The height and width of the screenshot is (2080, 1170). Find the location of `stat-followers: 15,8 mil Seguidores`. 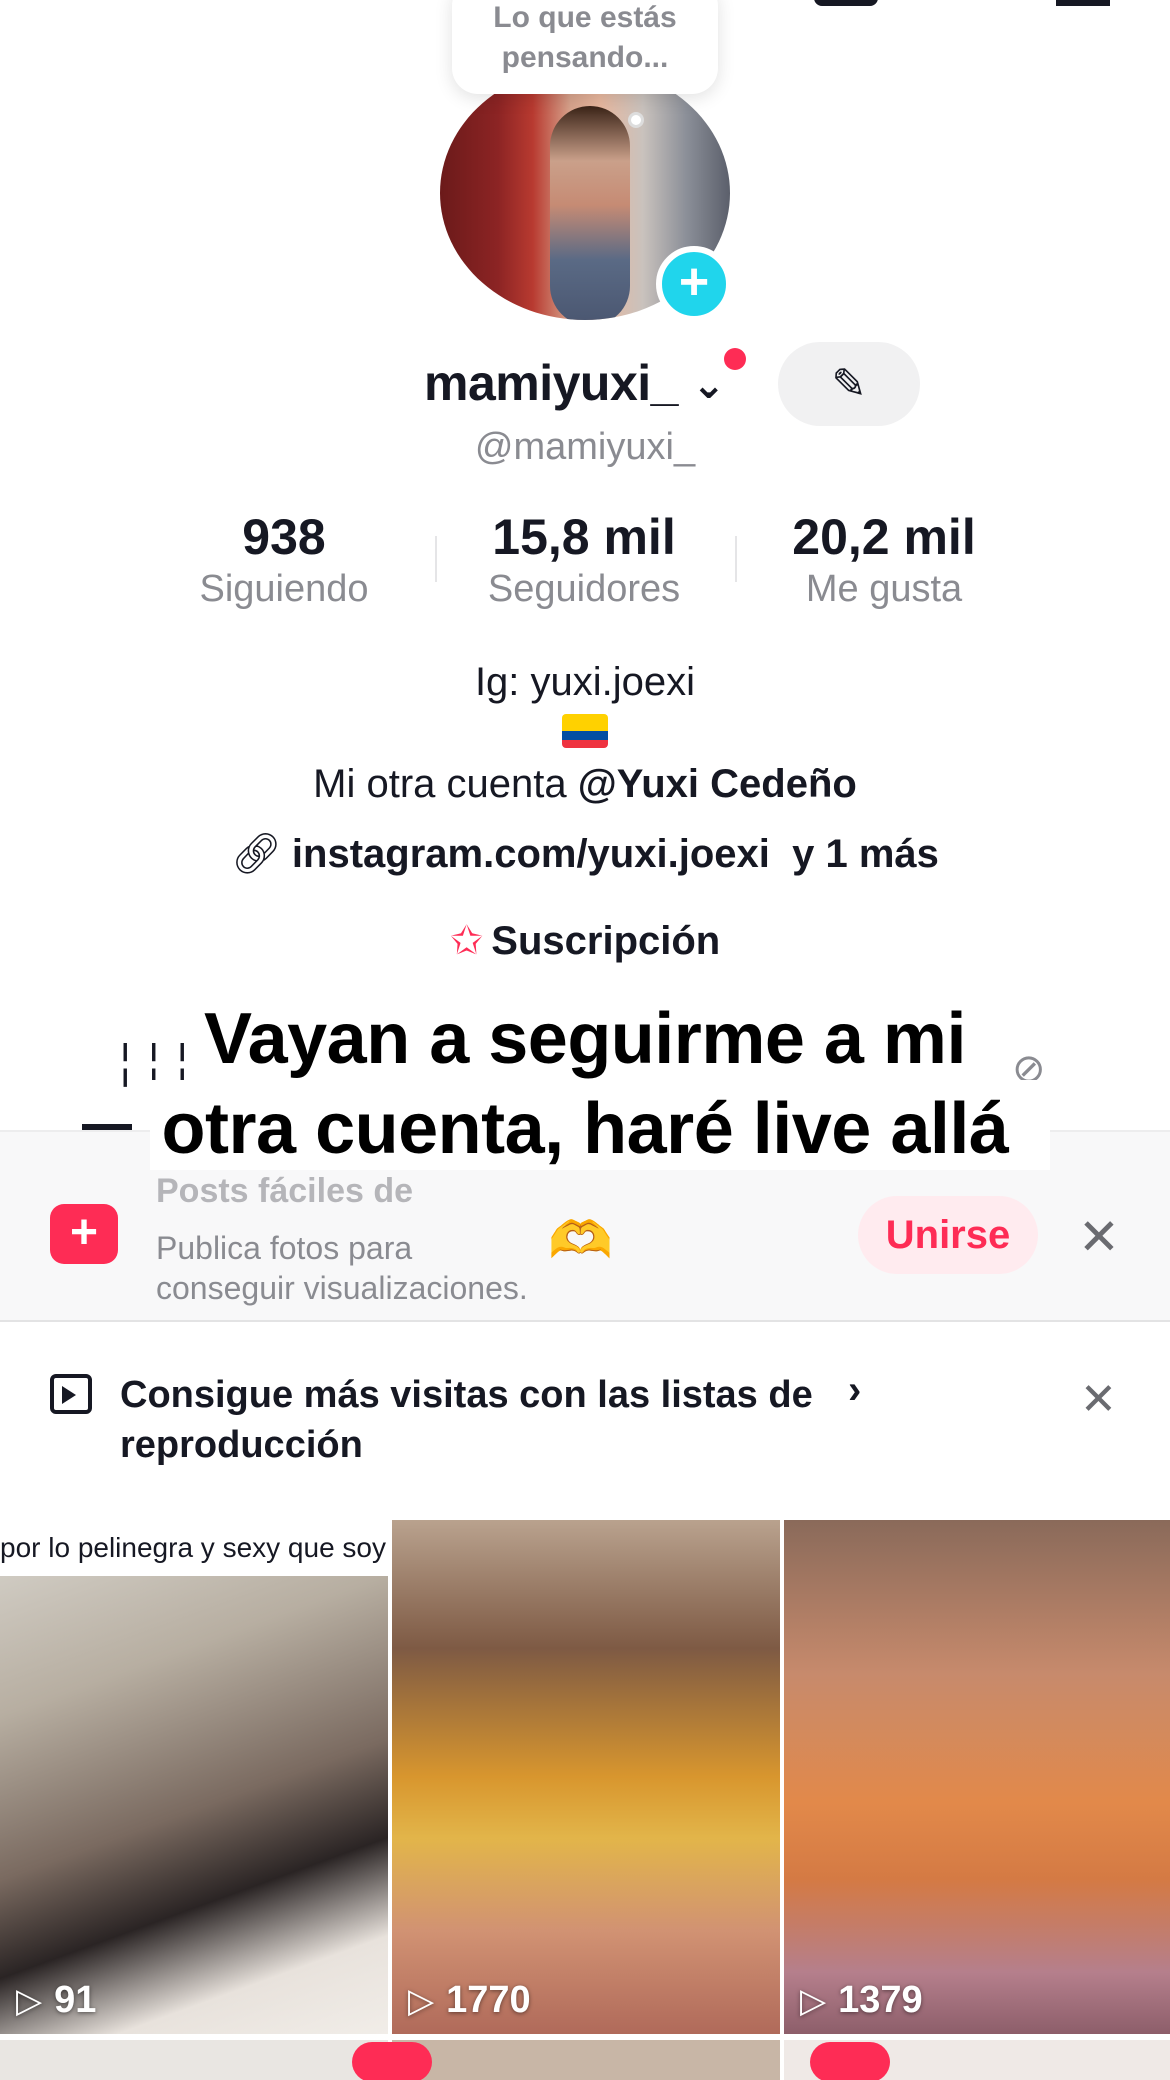

stat-followers: 15,8 mil Seguidores is located at coordinates (584, 559).